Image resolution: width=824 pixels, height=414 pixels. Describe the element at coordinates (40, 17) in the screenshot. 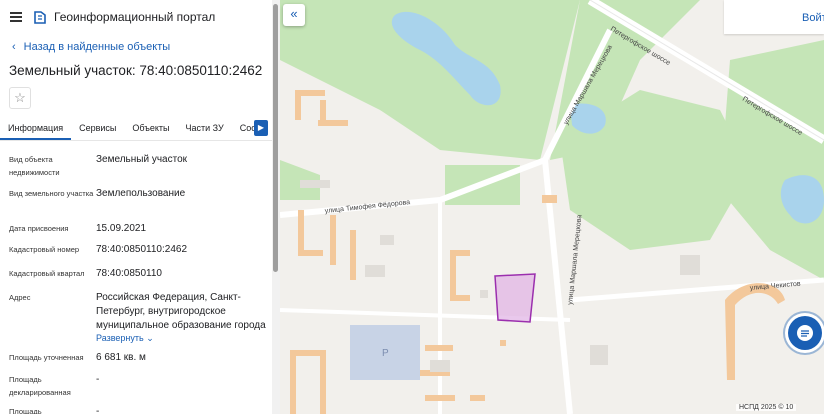

I see `logo-icon` at that location.